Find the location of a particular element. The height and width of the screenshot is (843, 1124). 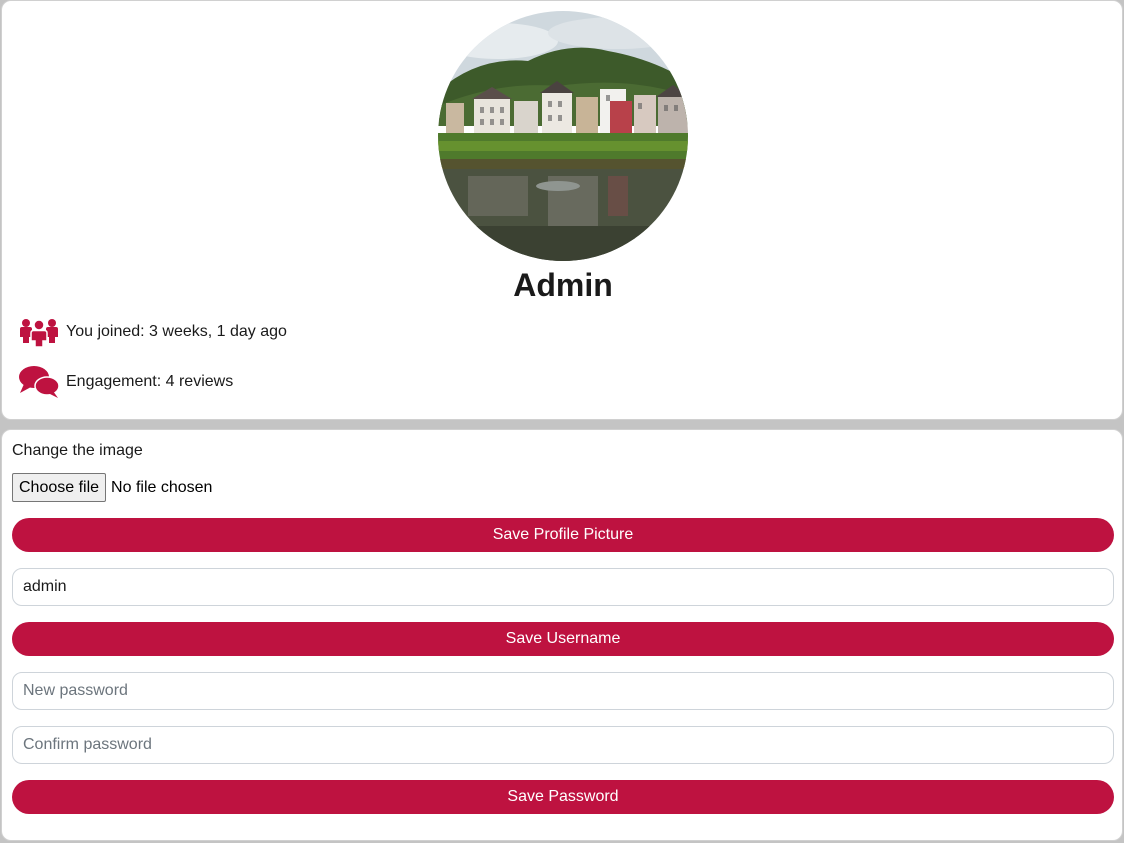

joined-stat: You joined: 3 weeks, 1 day ago is located at coordinates (152, 332).